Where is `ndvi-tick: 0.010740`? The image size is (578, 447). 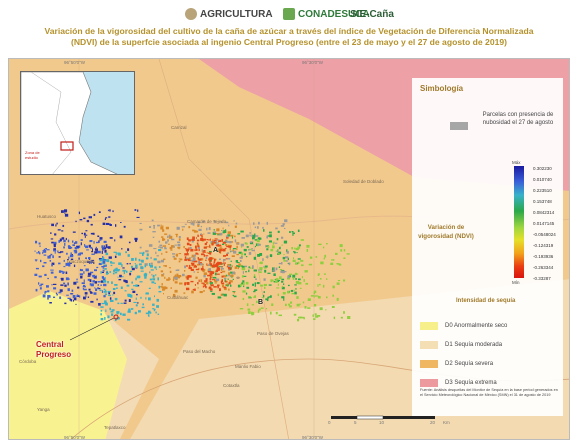 ndvi-tick: 0.010740 is located at coordinates (542, 179).